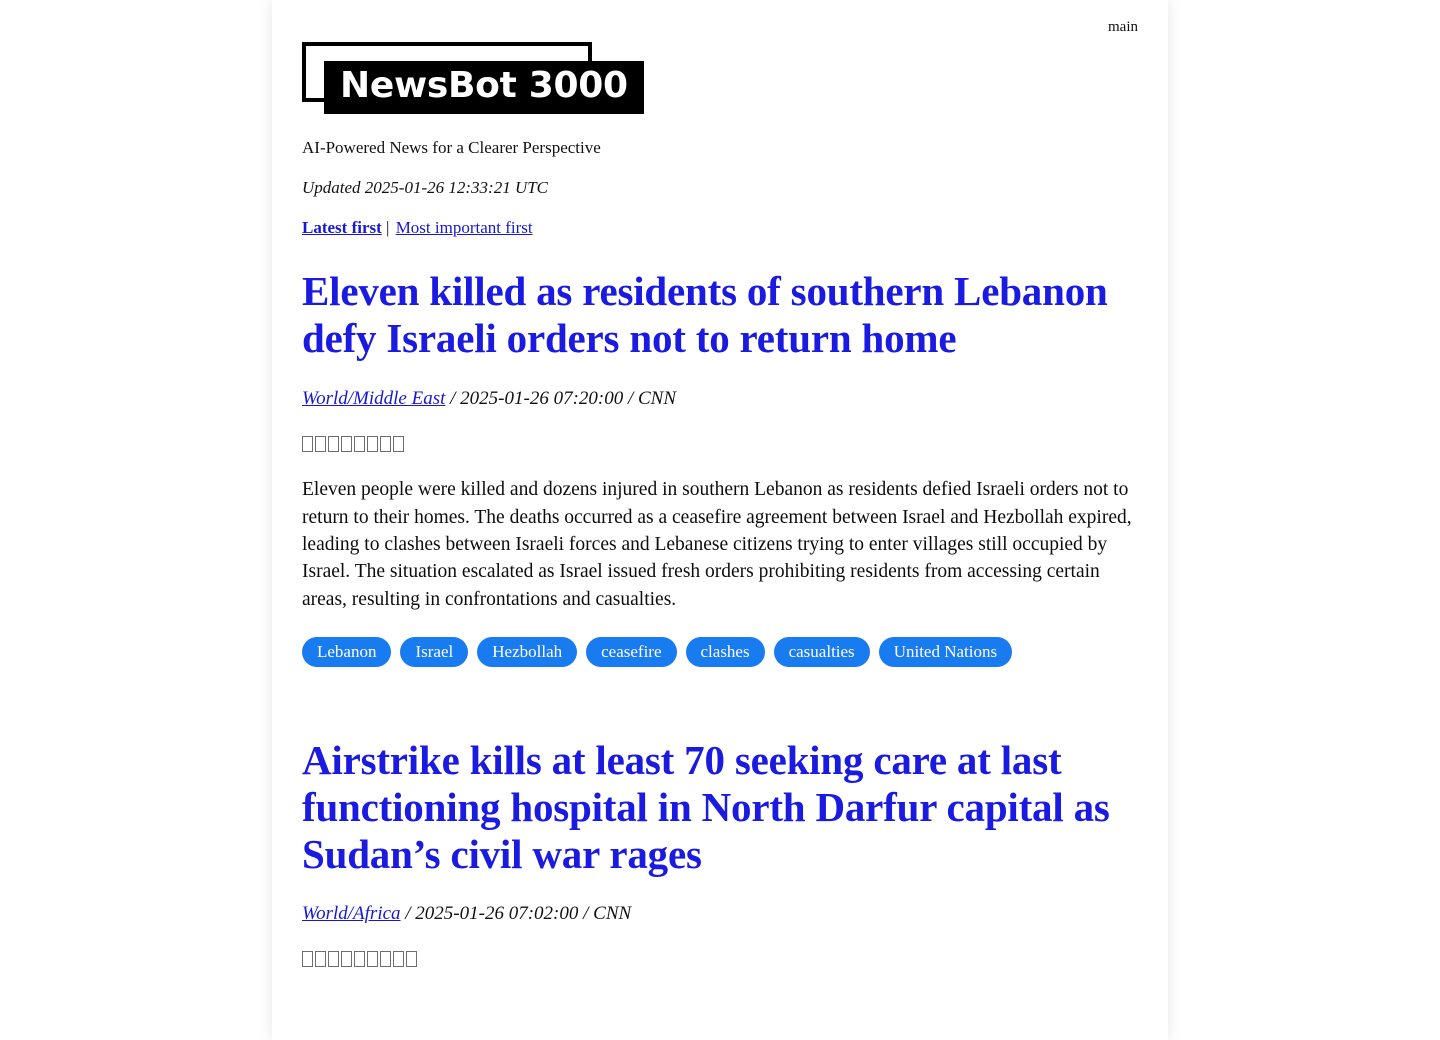 The image size is (1440, 1040). I want to click on last-updated-timestamp: Updated 2025-01-26 12:33:21 UTC, so click(425, 187).